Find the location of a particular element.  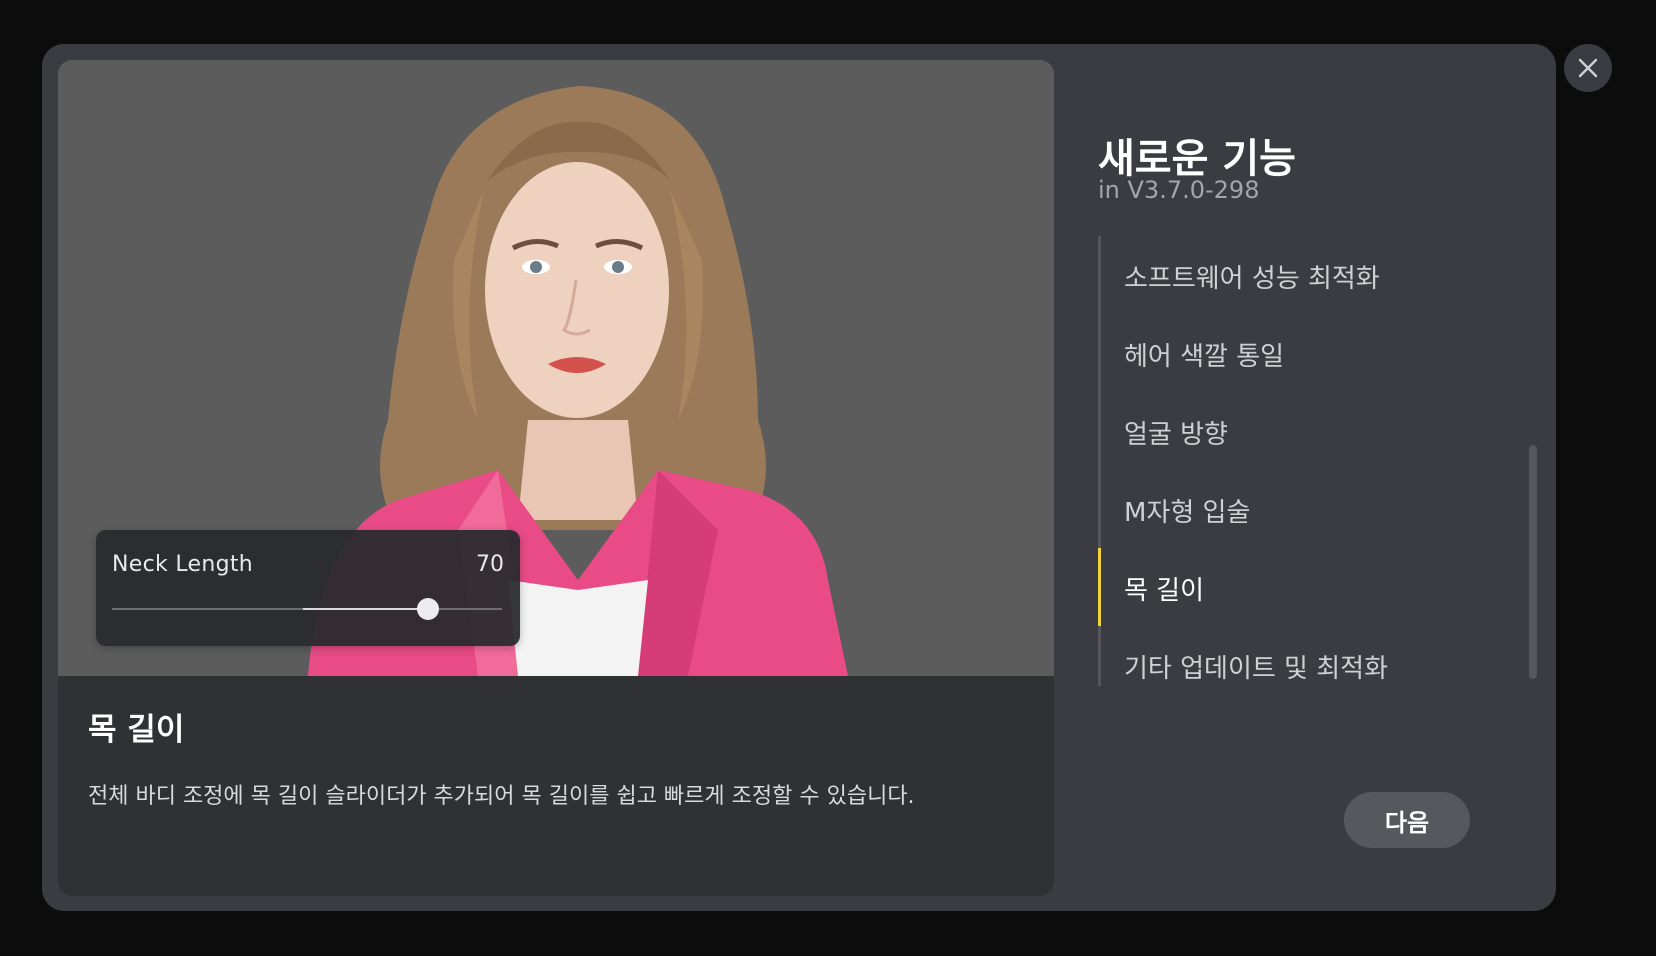

feature-item-performance: 소프트웨어 성능 최적화 is located at coordinates (1298, 275).